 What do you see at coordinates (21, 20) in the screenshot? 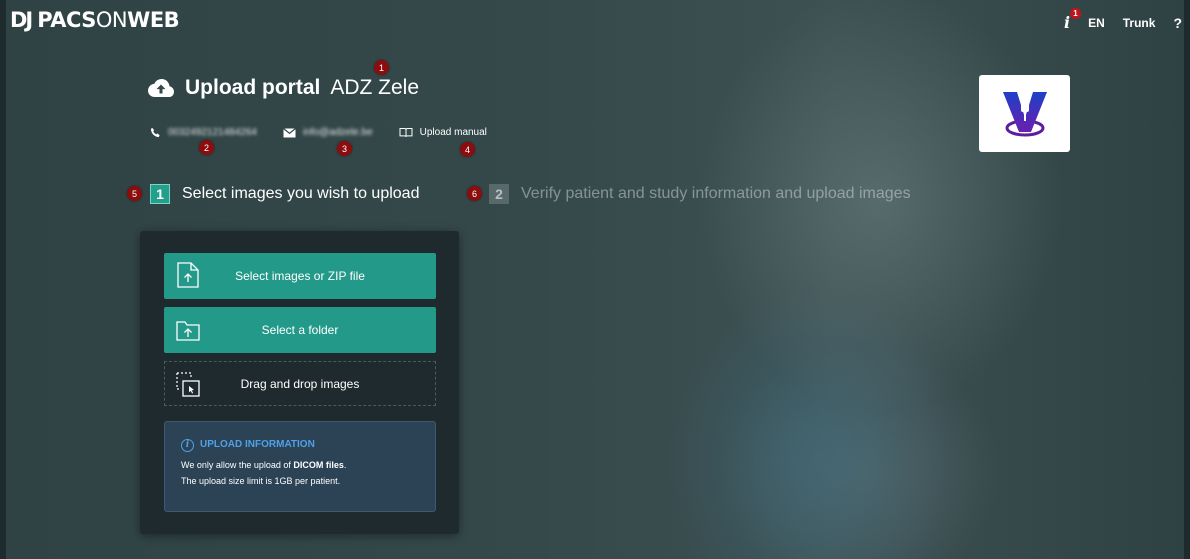
I see `logo-mark: DJ` at bounding box center [21, 20].